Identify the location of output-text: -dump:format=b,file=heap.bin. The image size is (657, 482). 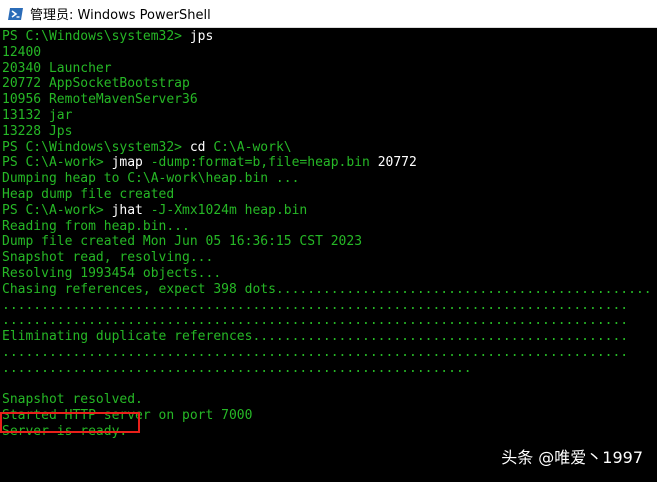
(264, 163).